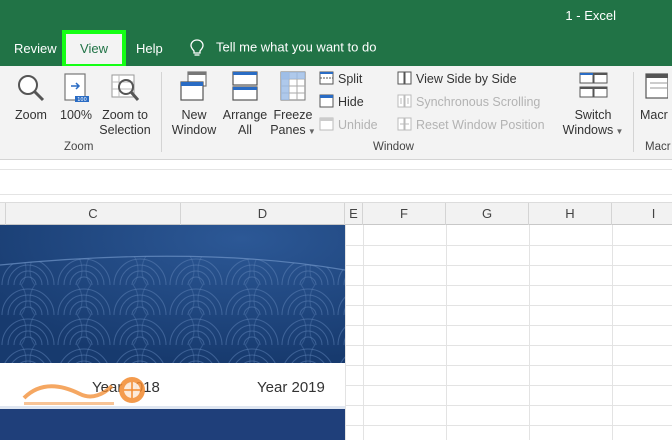 The height and width of the screenshot is (440, 672). What do you see at coordinates (326, 124) in the screenshot?
I see `unhide-icon` at bounding box center [326, 124].